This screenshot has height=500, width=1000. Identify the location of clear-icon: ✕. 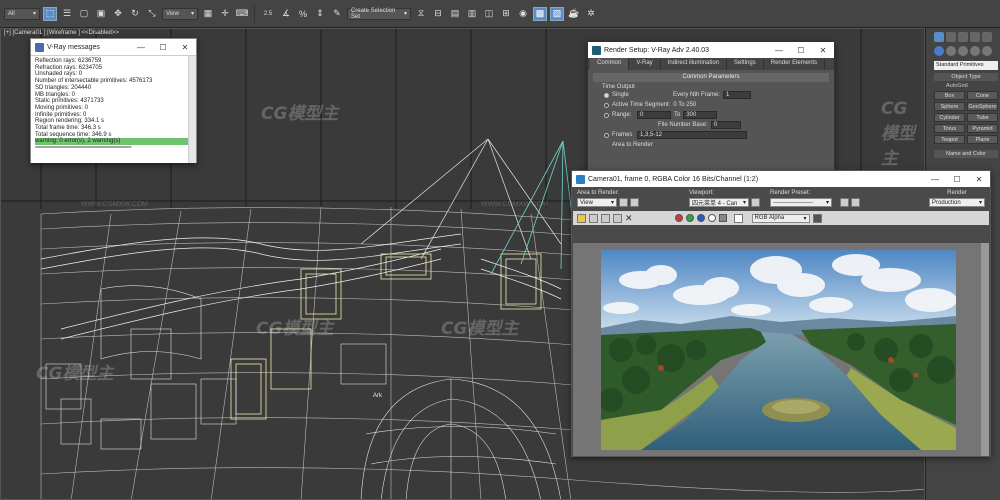
(629, 218).